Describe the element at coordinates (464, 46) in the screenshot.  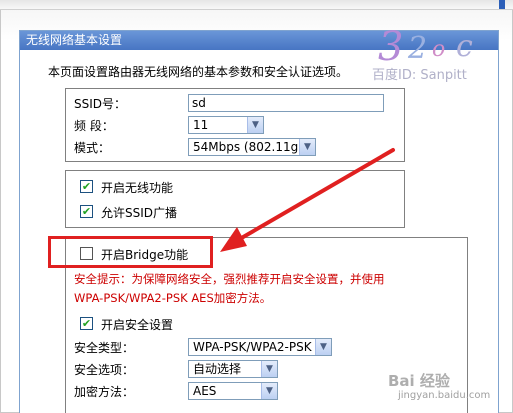
I see `svg-text: c` at that location.